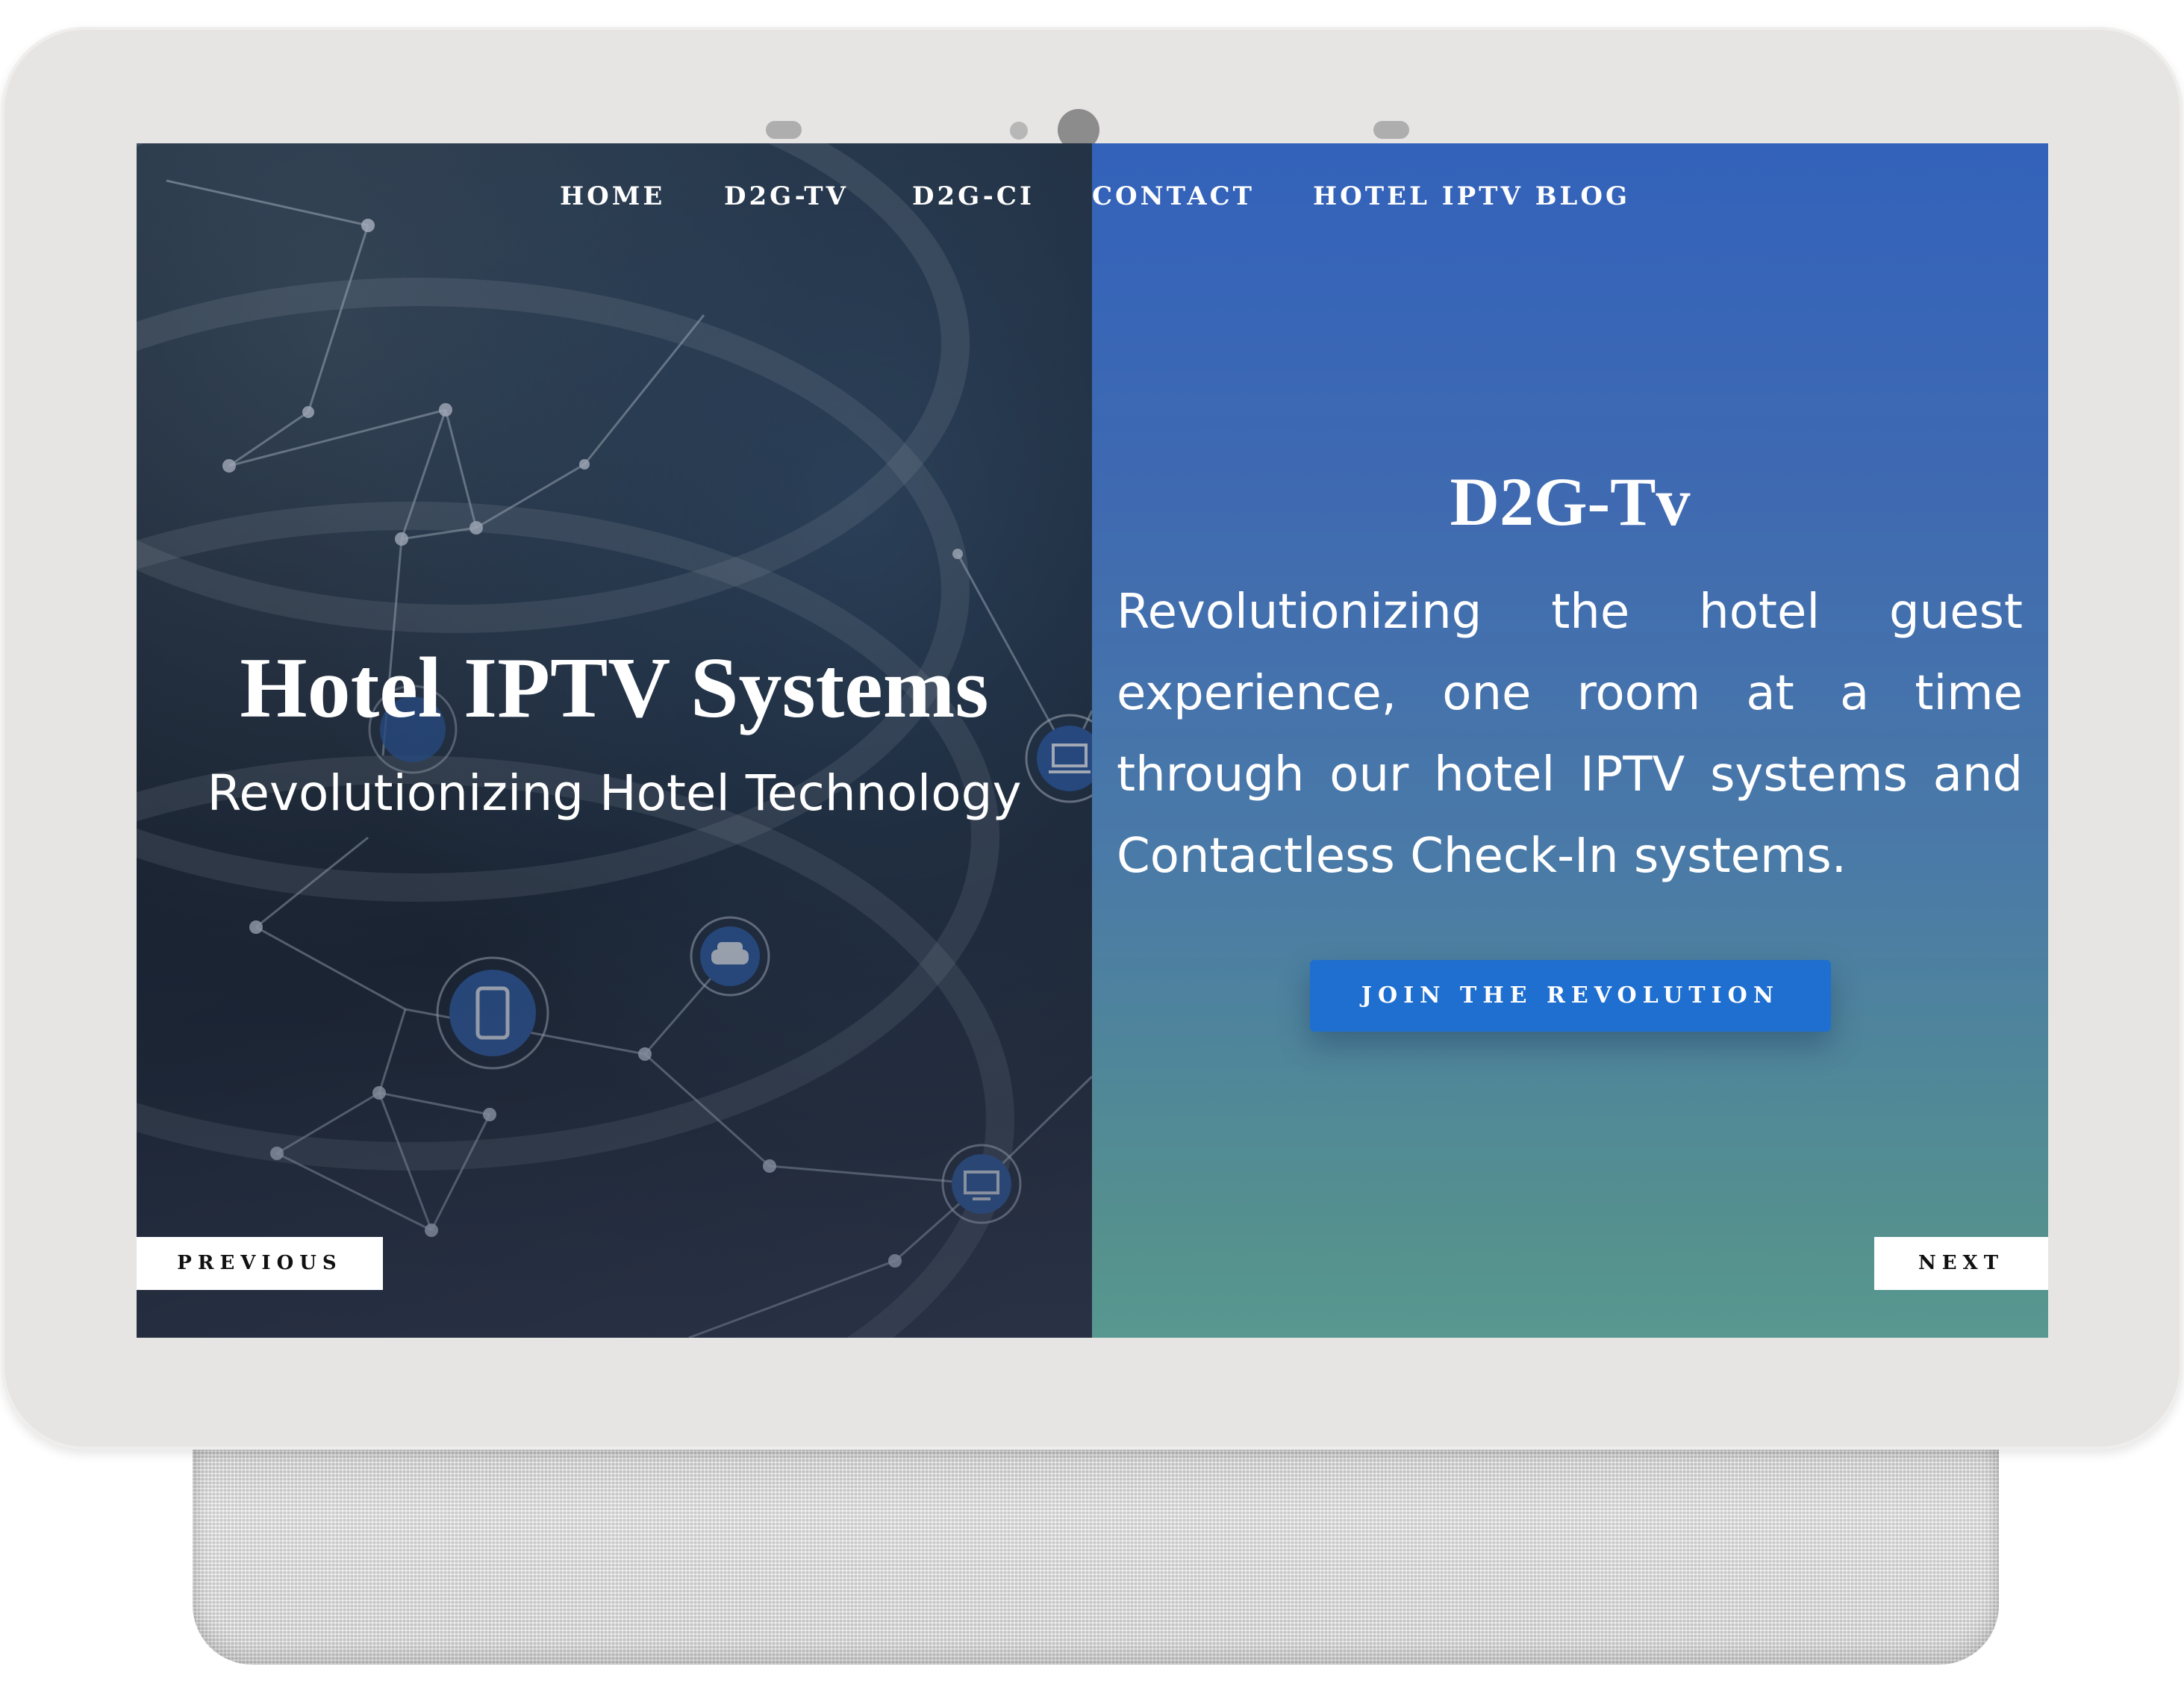  I want to click on nav-hotel-iptv-blog: HOTEL IPTV BLOG, so click(1471, 196).